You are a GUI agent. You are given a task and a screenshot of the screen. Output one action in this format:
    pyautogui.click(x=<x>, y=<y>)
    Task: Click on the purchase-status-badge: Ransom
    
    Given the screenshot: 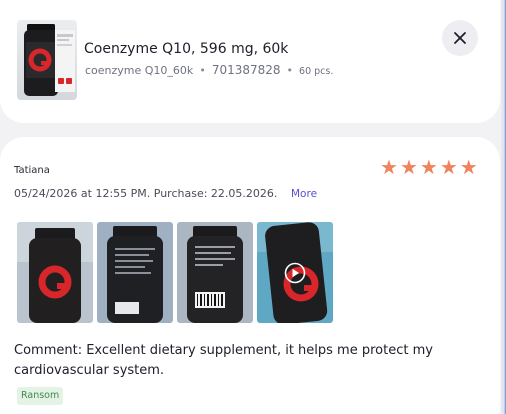 What is the action you would take?
    pyautogui.click(x=40, y=396)
    